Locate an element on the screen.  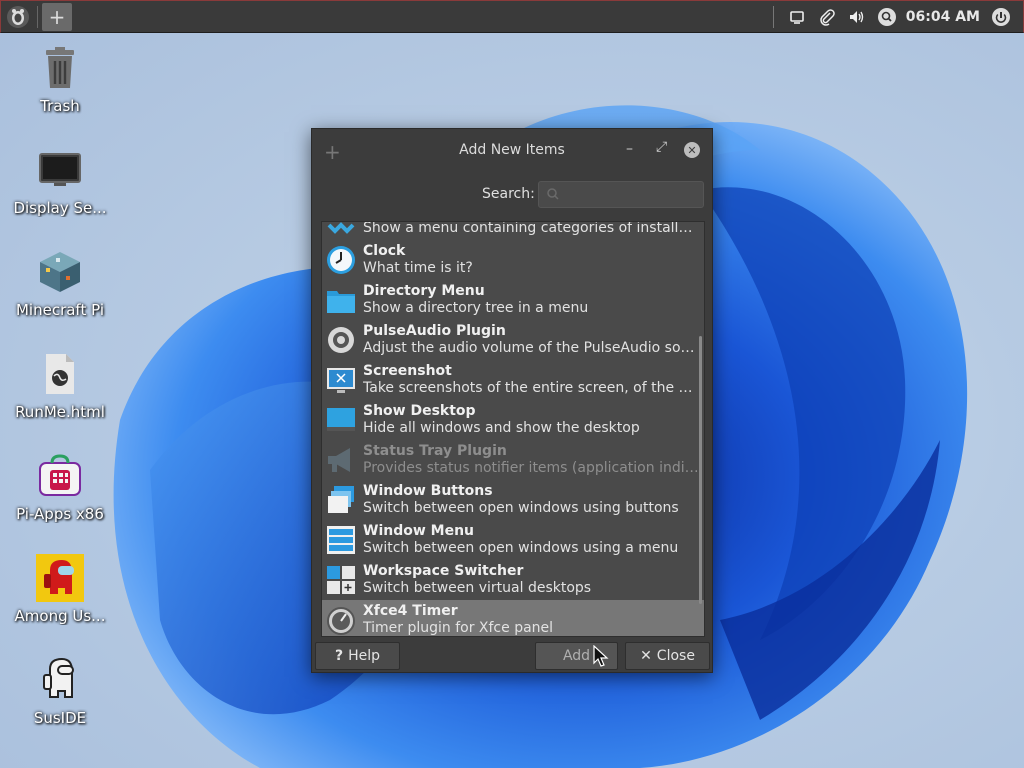
item-name: Xfce4 Timer is located at coordinates (410, 611).